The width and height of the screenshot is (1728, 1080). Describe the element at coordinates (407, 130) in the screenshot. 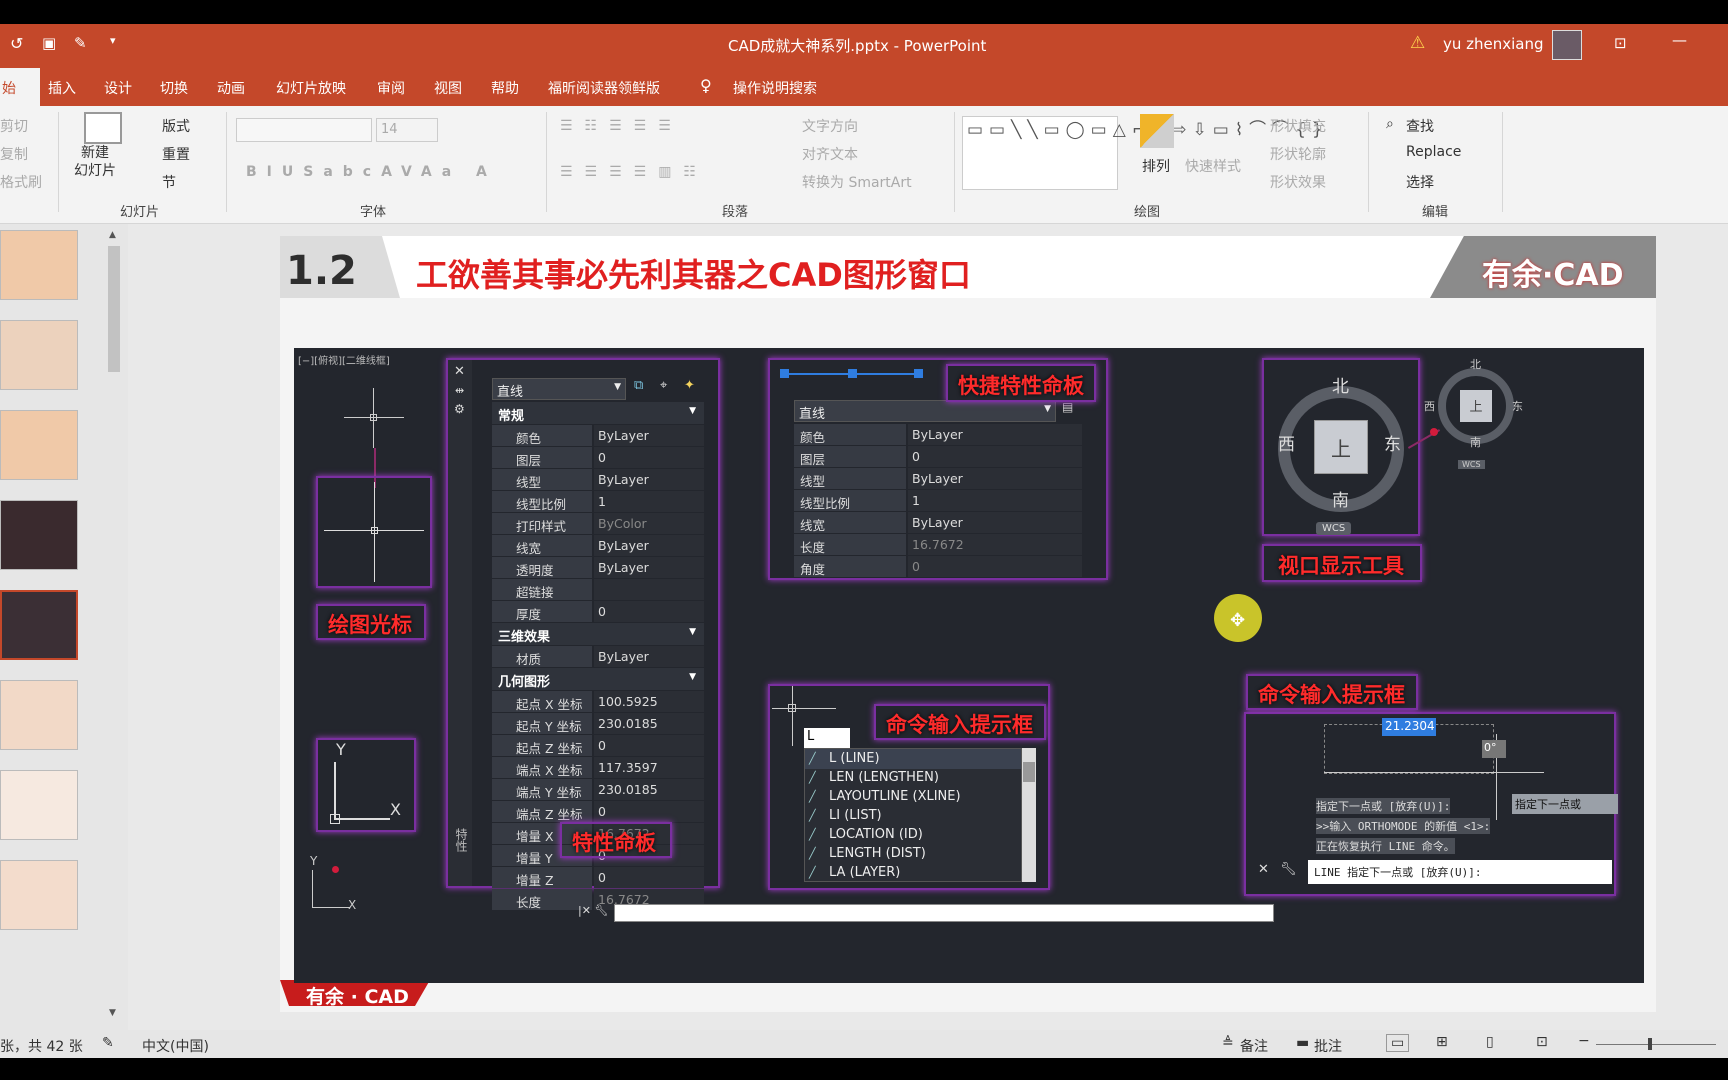

I see `font-size-box: 14` at that location.